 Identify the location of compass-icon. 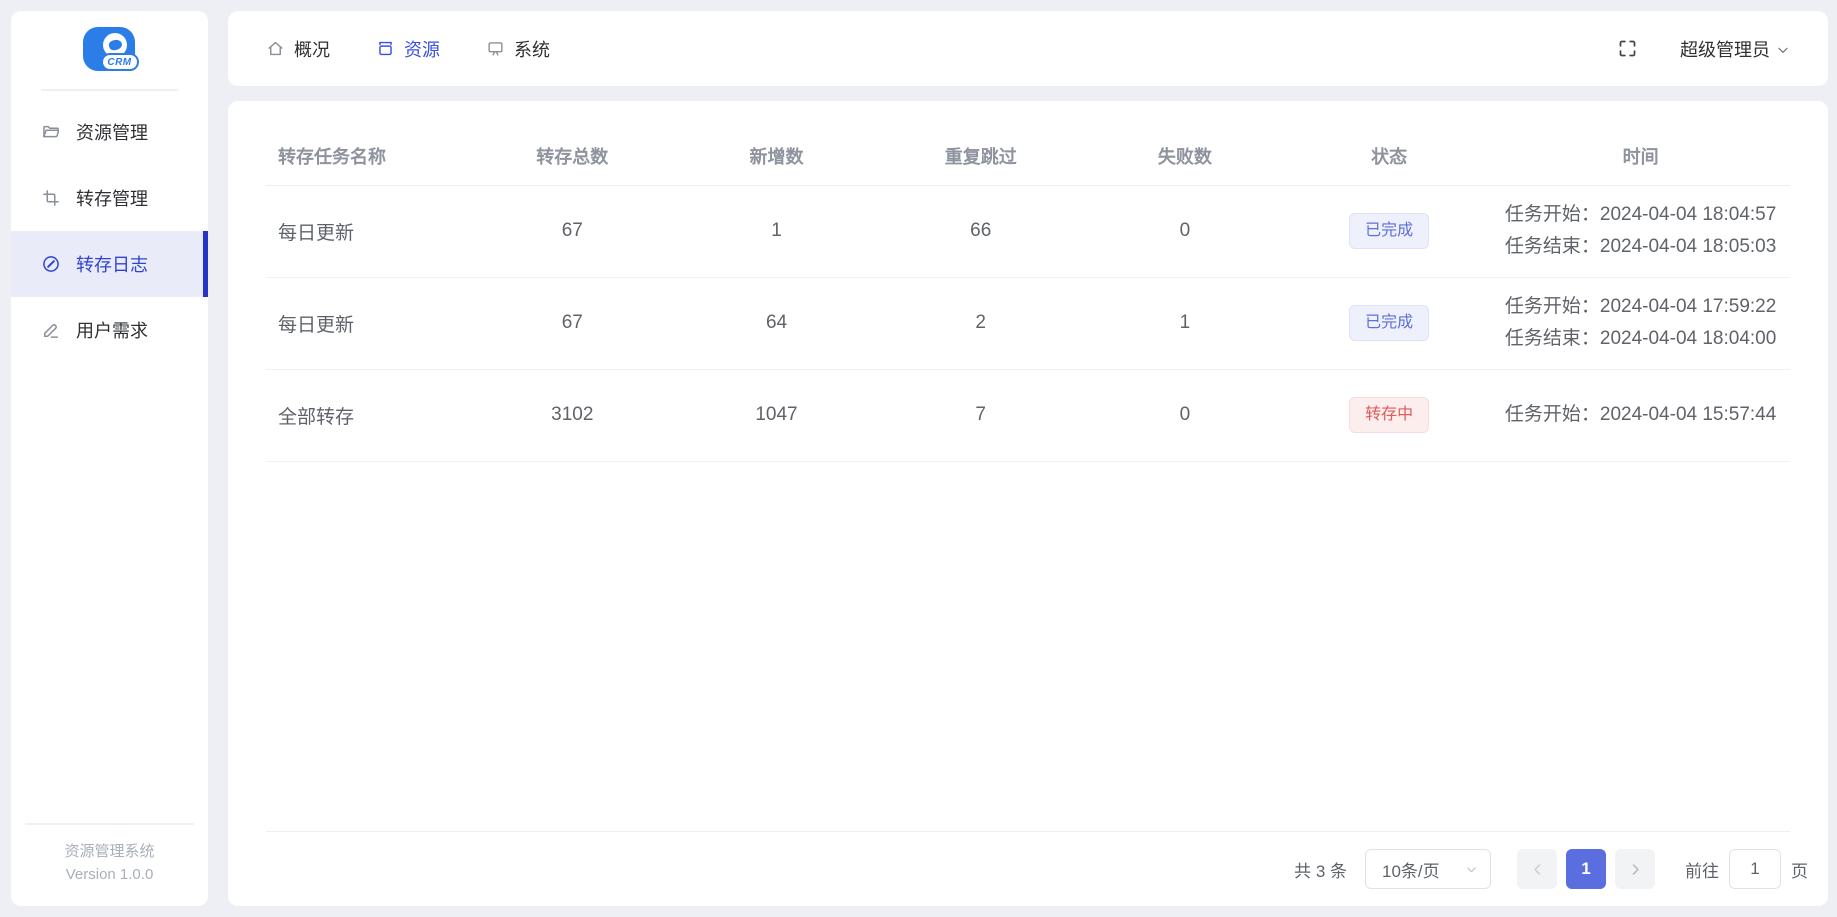
(51, 264).